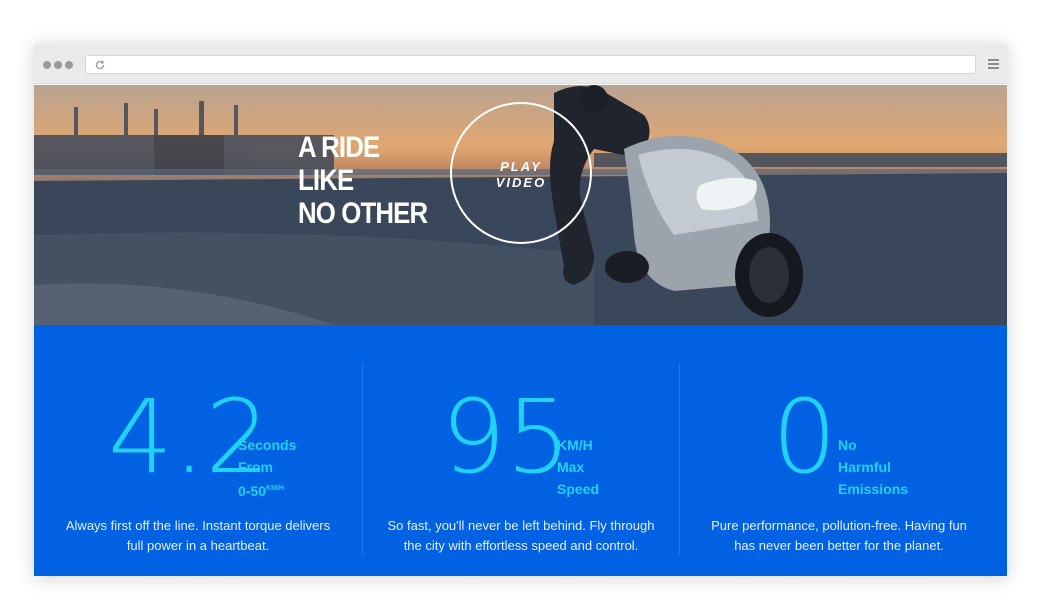 The image size is (1045, 613). What do you see at coordinates (255, 467) in the screenshot?
I see `stat-label-line: From` at bounding box center [255, 467].